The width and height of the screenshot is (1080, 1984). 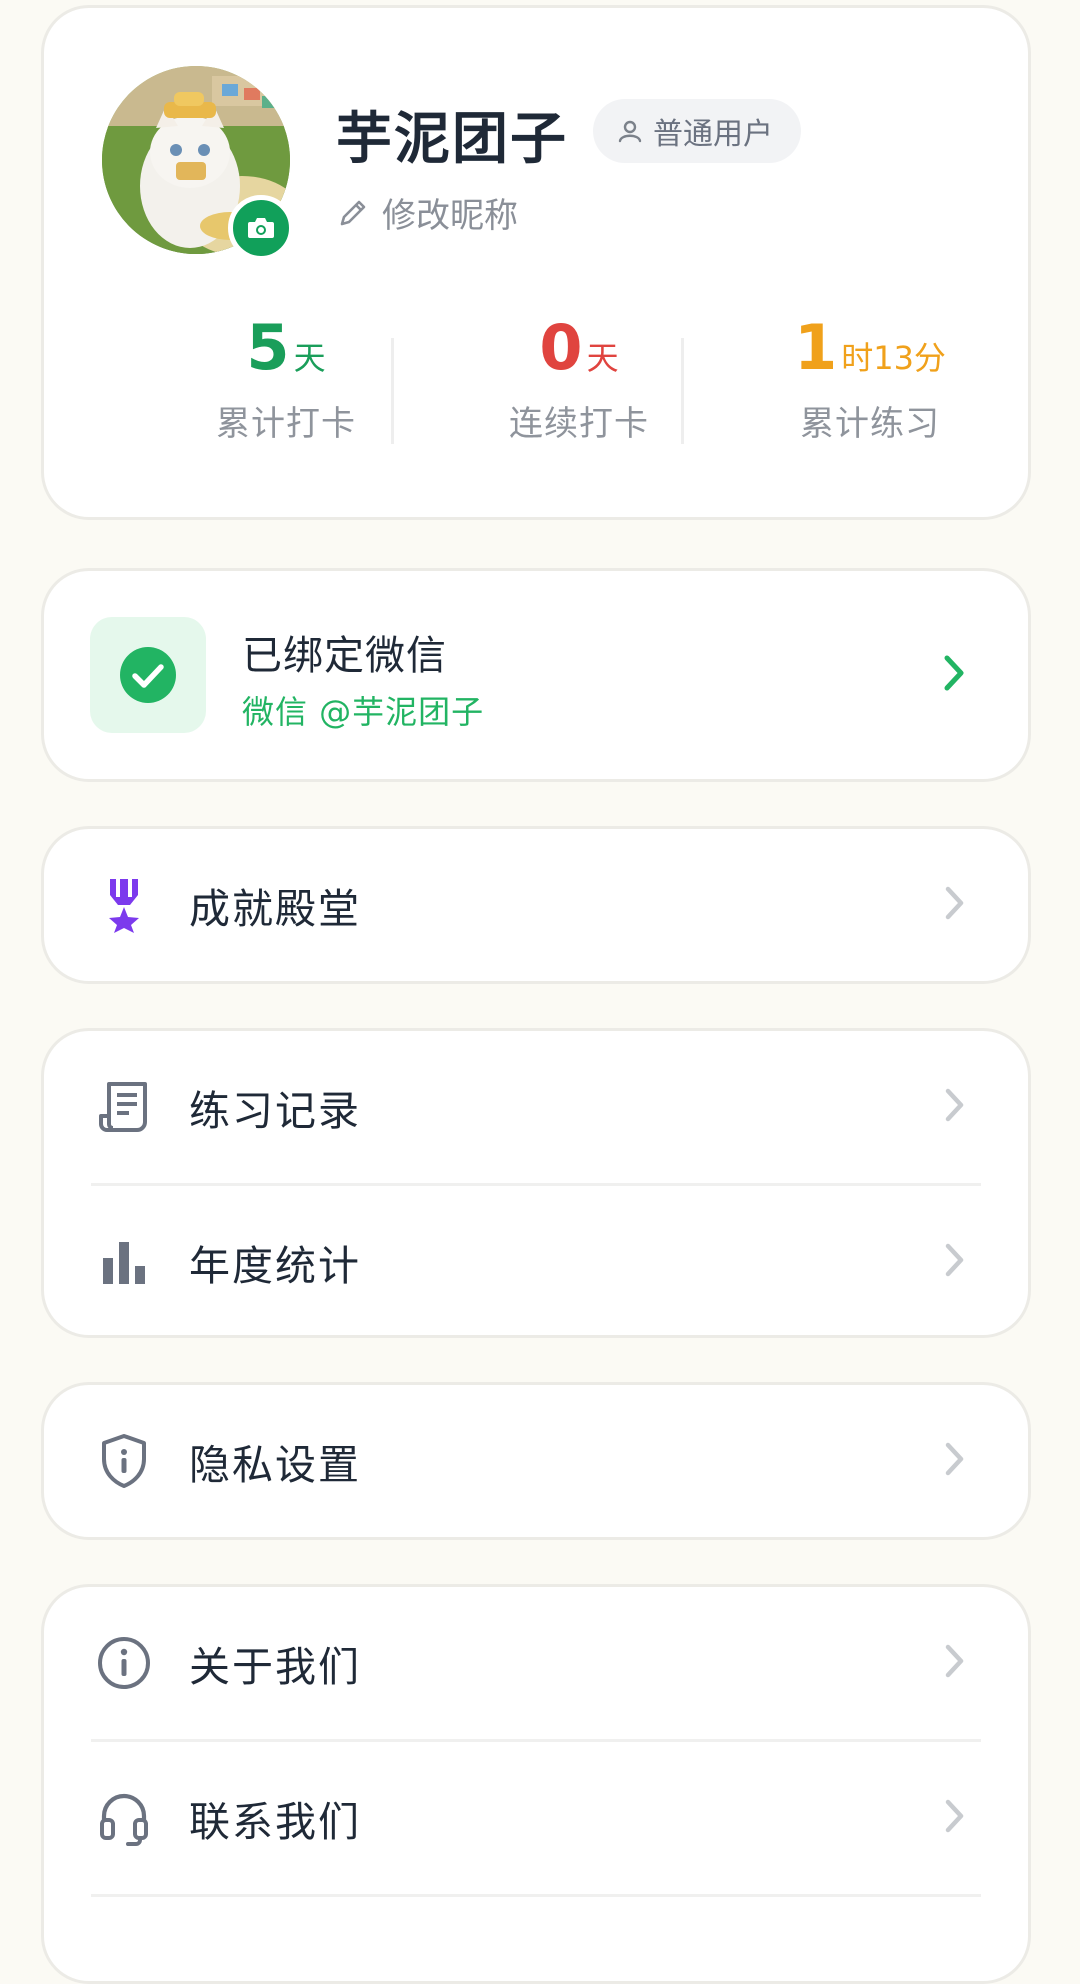 I want to click on records-card: 练习记录 年度统计, so click(x=536, y=1183).